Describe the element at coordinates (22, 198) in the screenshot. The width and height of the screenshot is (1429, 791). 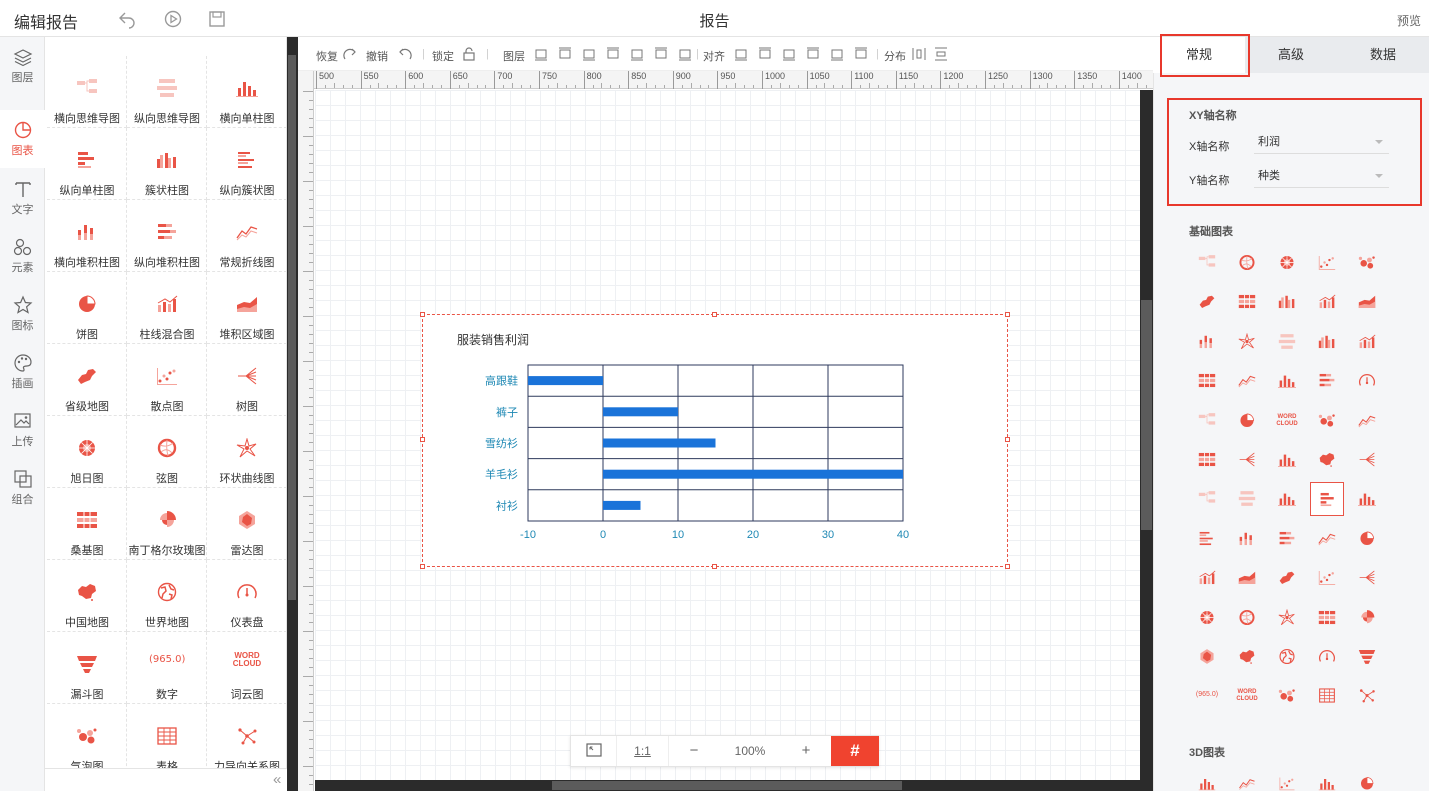
I see `rail-item-text: 文字` at that location.